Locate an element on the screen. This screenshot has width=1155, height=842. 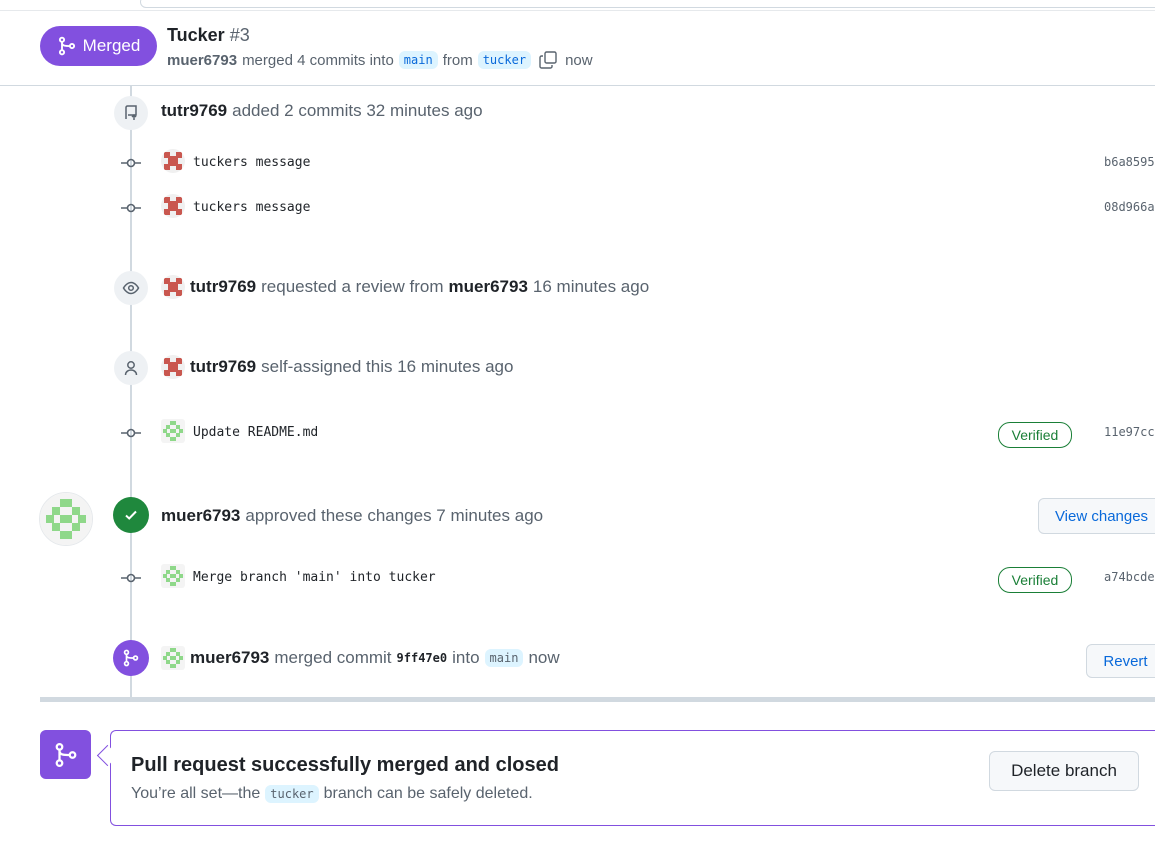
timeline-line is located at coordinates (131, 392).